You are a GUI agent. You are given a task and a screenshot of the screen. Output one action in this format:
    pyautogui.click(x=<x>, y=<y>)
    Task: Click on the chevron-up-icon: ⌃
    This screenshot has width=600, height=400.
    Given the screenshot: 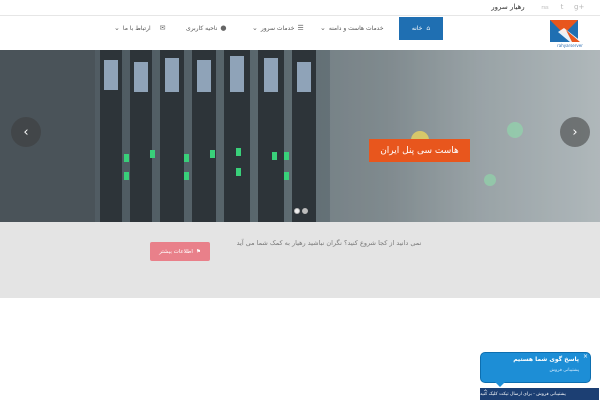 What is the action you would take?
    pyautogui.click(x=485, y=392)
    